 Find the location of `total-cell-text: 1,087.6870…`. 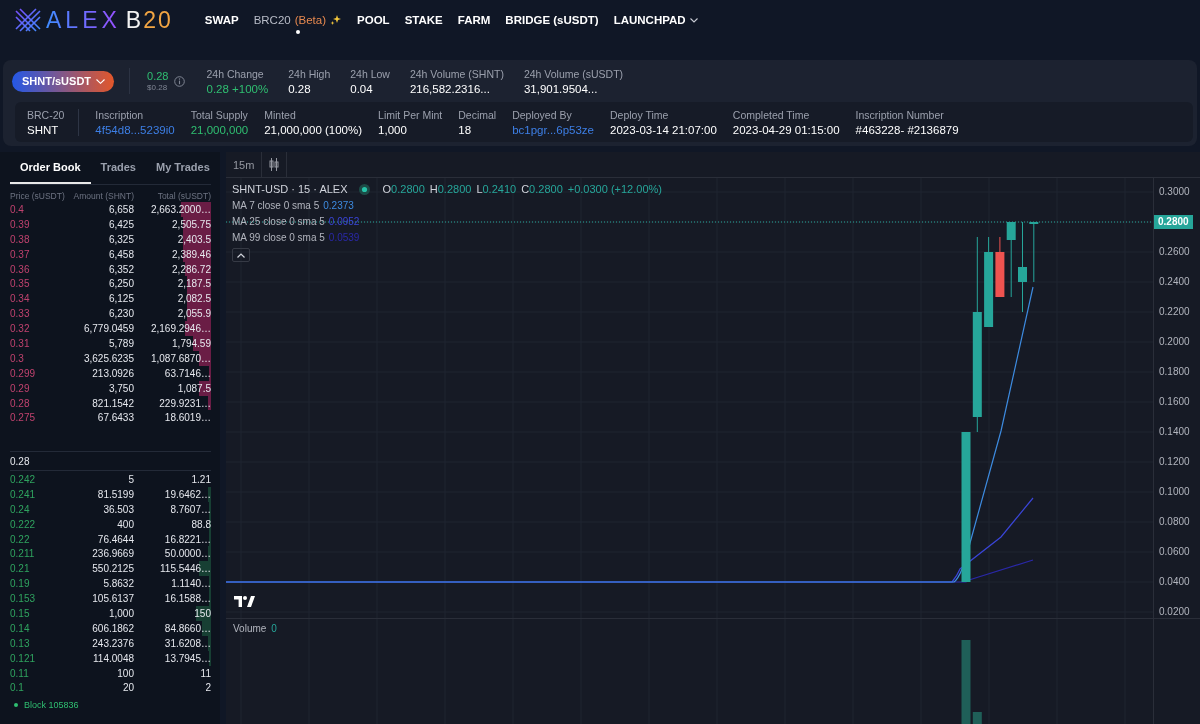

total-cell-text: 1,087.6870… is located at coordinates (180, 358).